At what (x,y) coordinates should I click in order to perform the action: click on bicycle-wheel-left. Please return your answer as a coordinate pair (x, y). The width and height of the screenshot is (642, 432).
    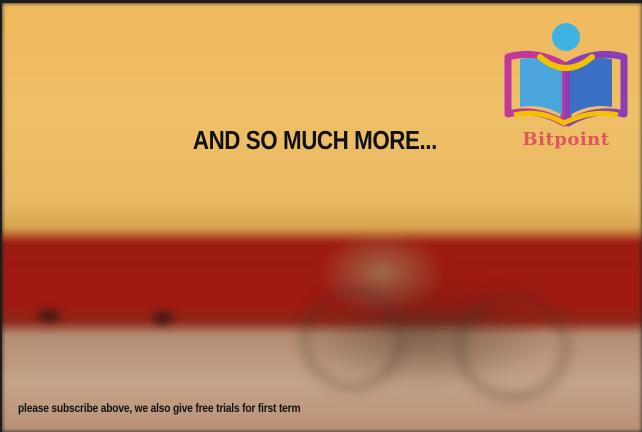
    Looking at the image, I should click on (353, 339).